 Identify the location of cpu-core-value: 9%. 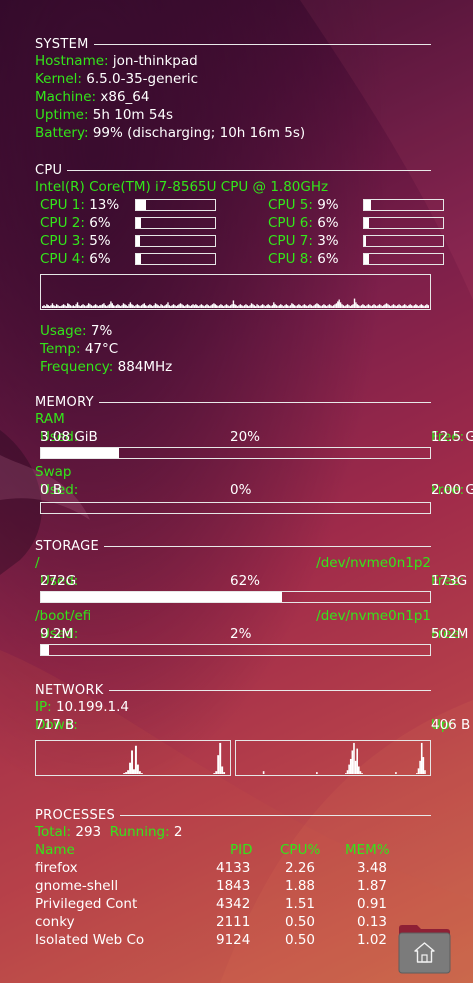
(328, 205).